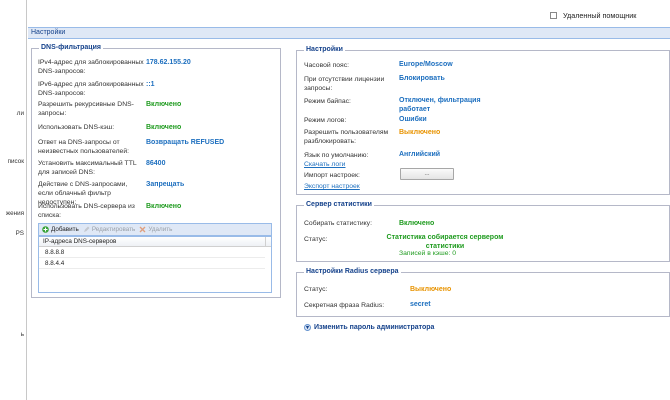  I want to click on server-ip: 8.8.4.4, so click(55, 263).